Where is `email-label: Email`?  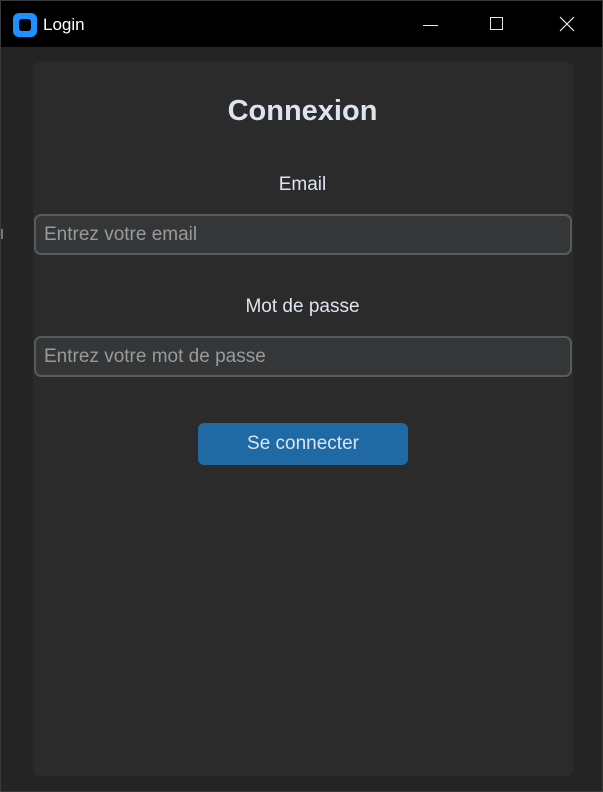
email-label: Email is located at coordinates (302, 184).